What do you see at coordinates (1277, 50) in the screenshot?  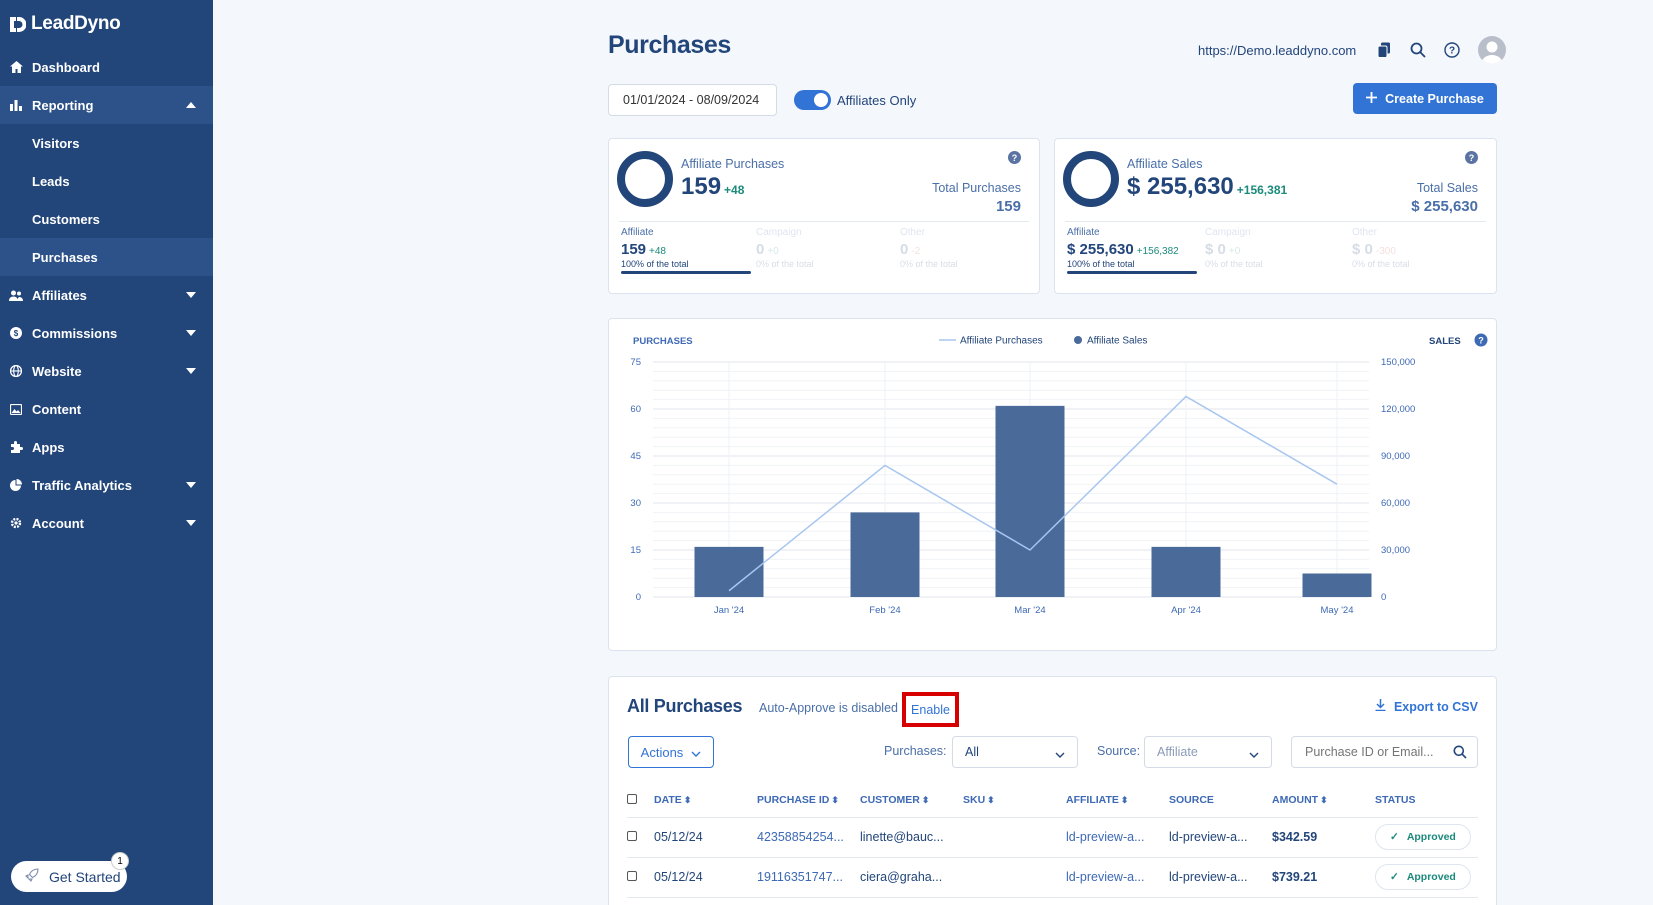 I see `site-url: https://Demo.leaddyno.com` at bounding box center [1277, 50].